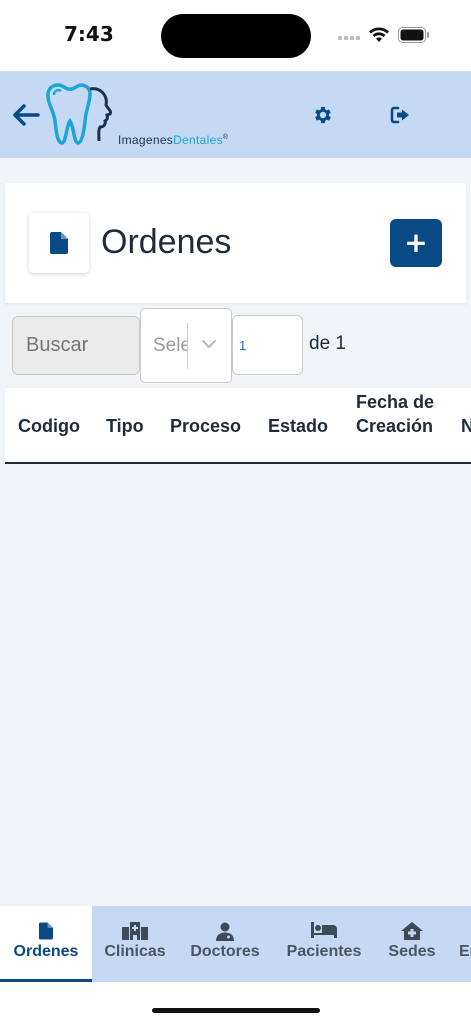 This screenshot has width=471, height=1024. I want to click on page-title: Ordenes, so click(166, 242).